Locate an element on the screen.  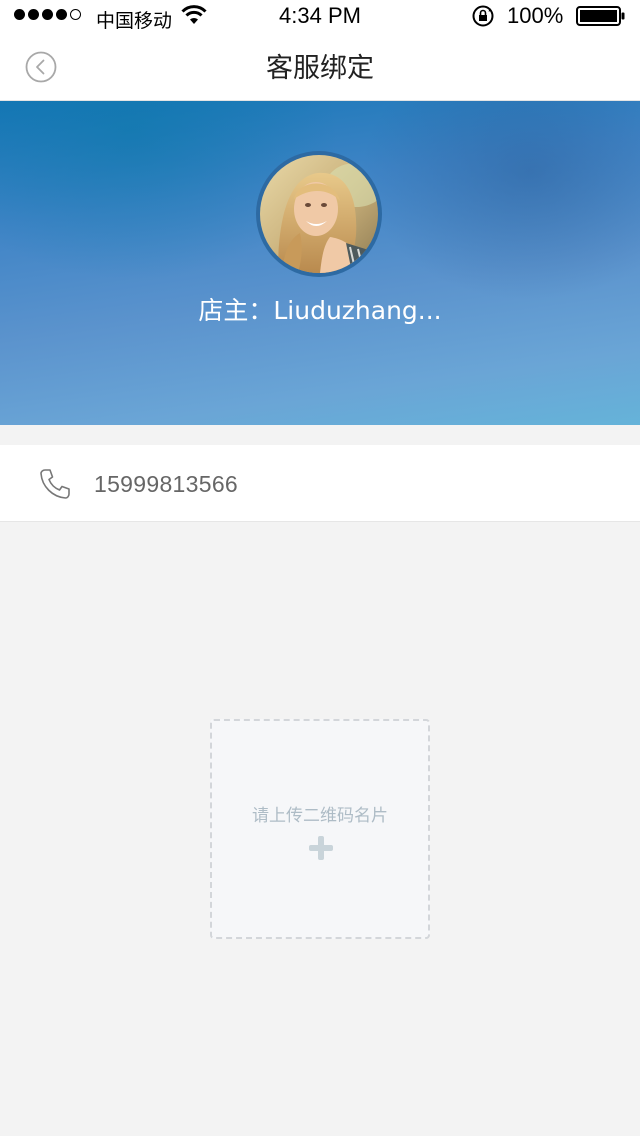
upload-qr-card-button: 请上传二维码名片 is located at coordinates (320, 829).